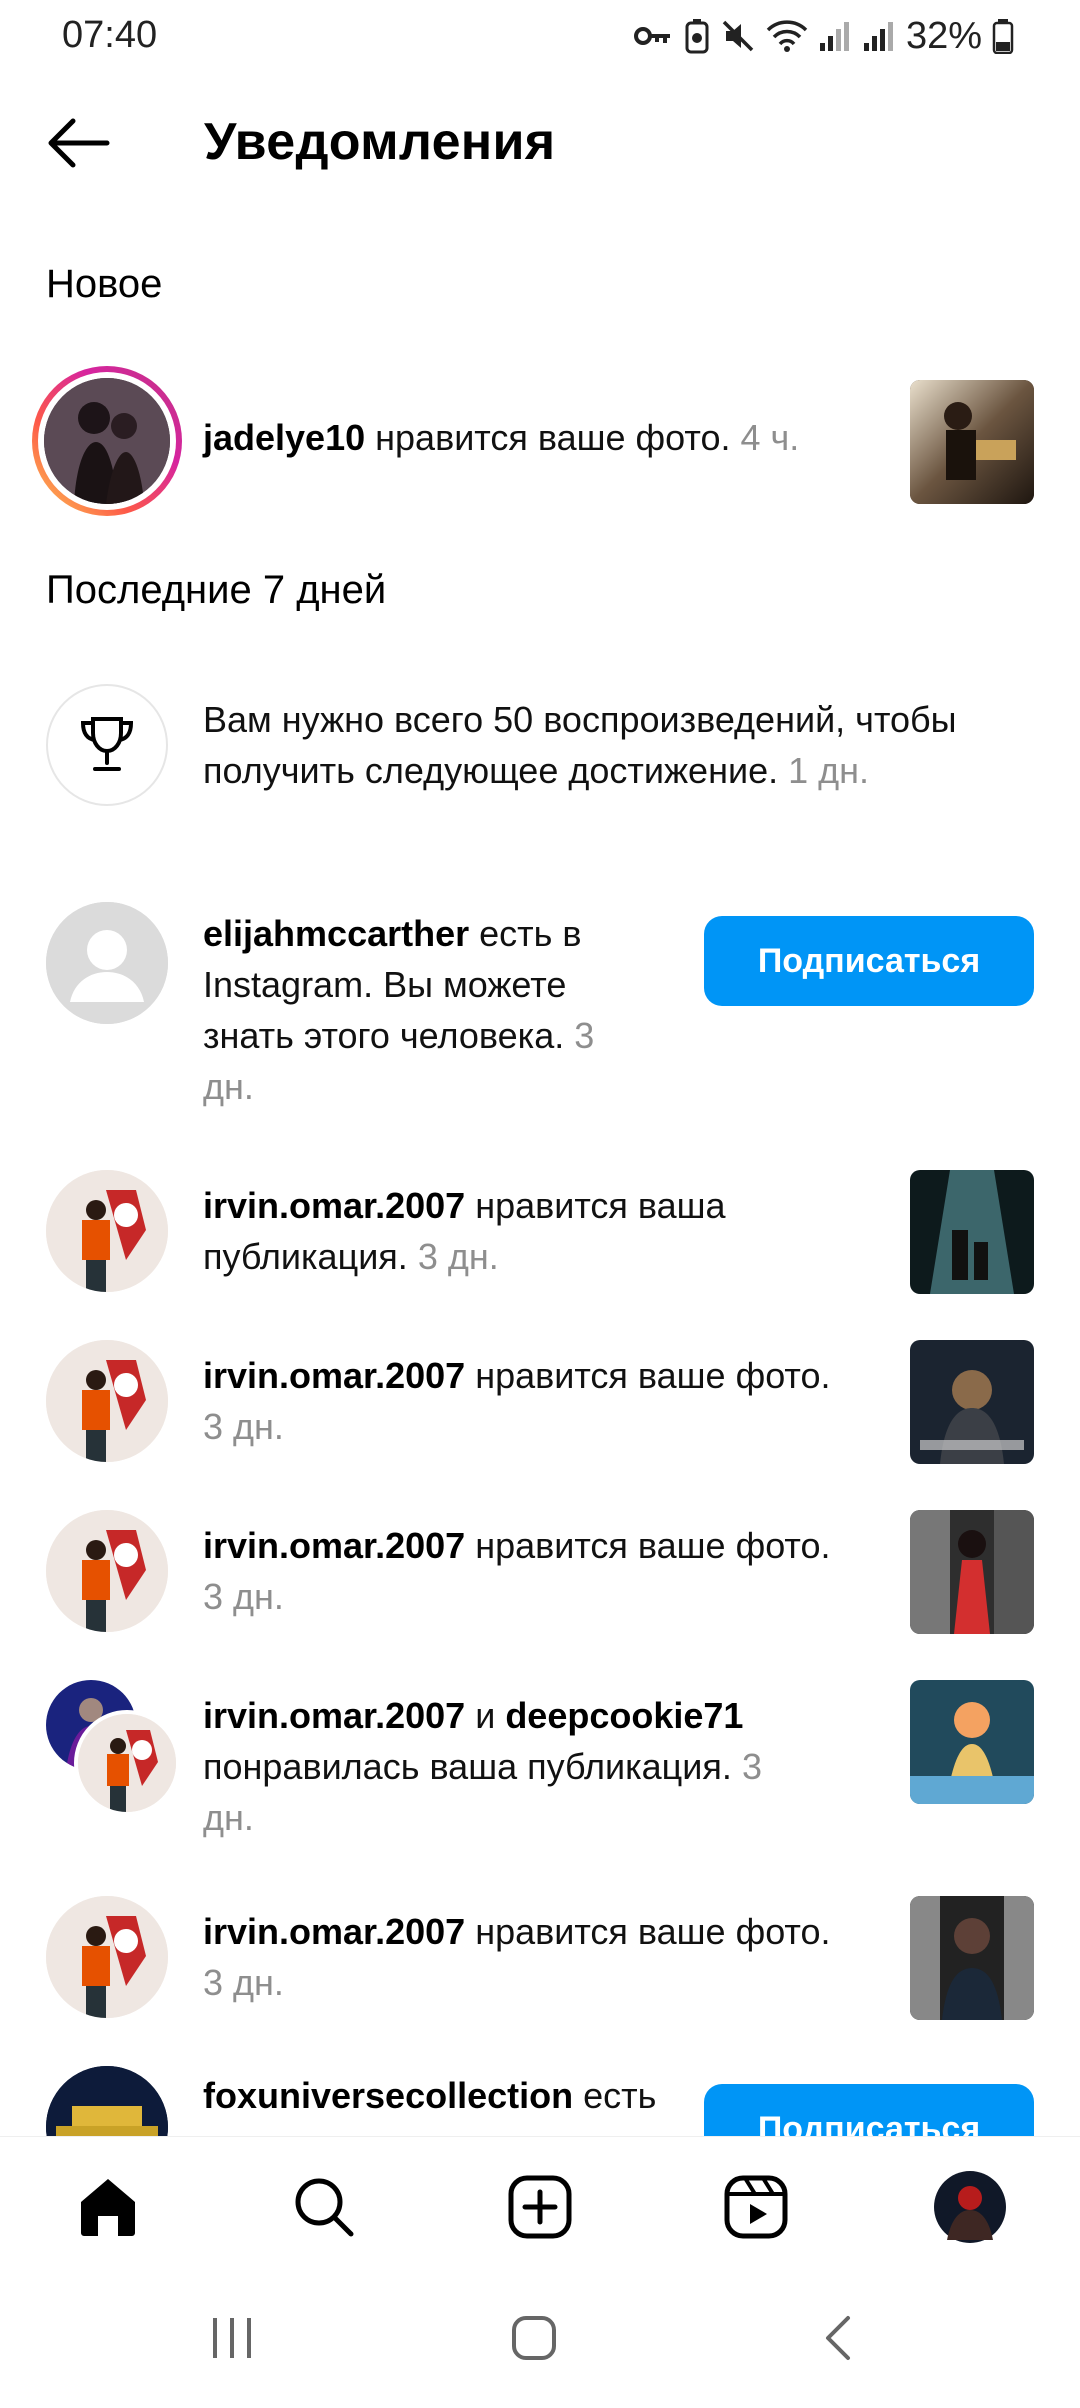 This screenshot has width=1080, height=2408. What do you see at coordinates (324, 2207) in the screenshot?
I see `search-icon` at bounding box center [324, 2207].